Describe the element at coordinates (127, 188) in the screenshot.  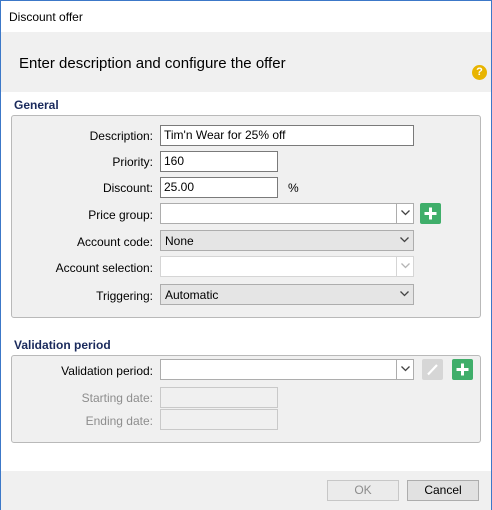
I see `discount-label: Discount:` at that location.